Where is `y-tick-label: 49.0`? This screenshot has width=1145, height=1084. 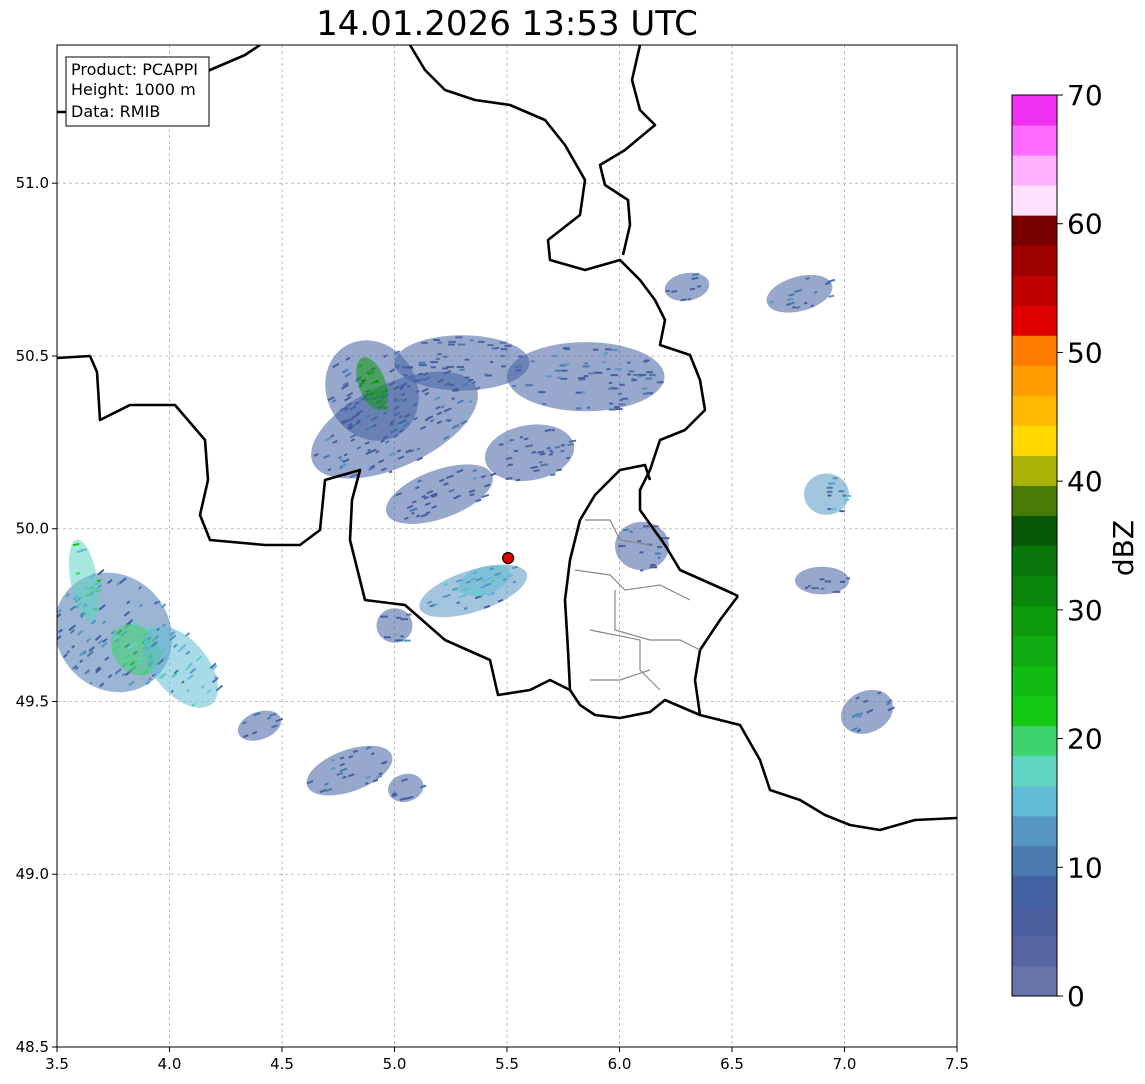
y-tick-label: 49.0 is located at coordinates (32, 874).